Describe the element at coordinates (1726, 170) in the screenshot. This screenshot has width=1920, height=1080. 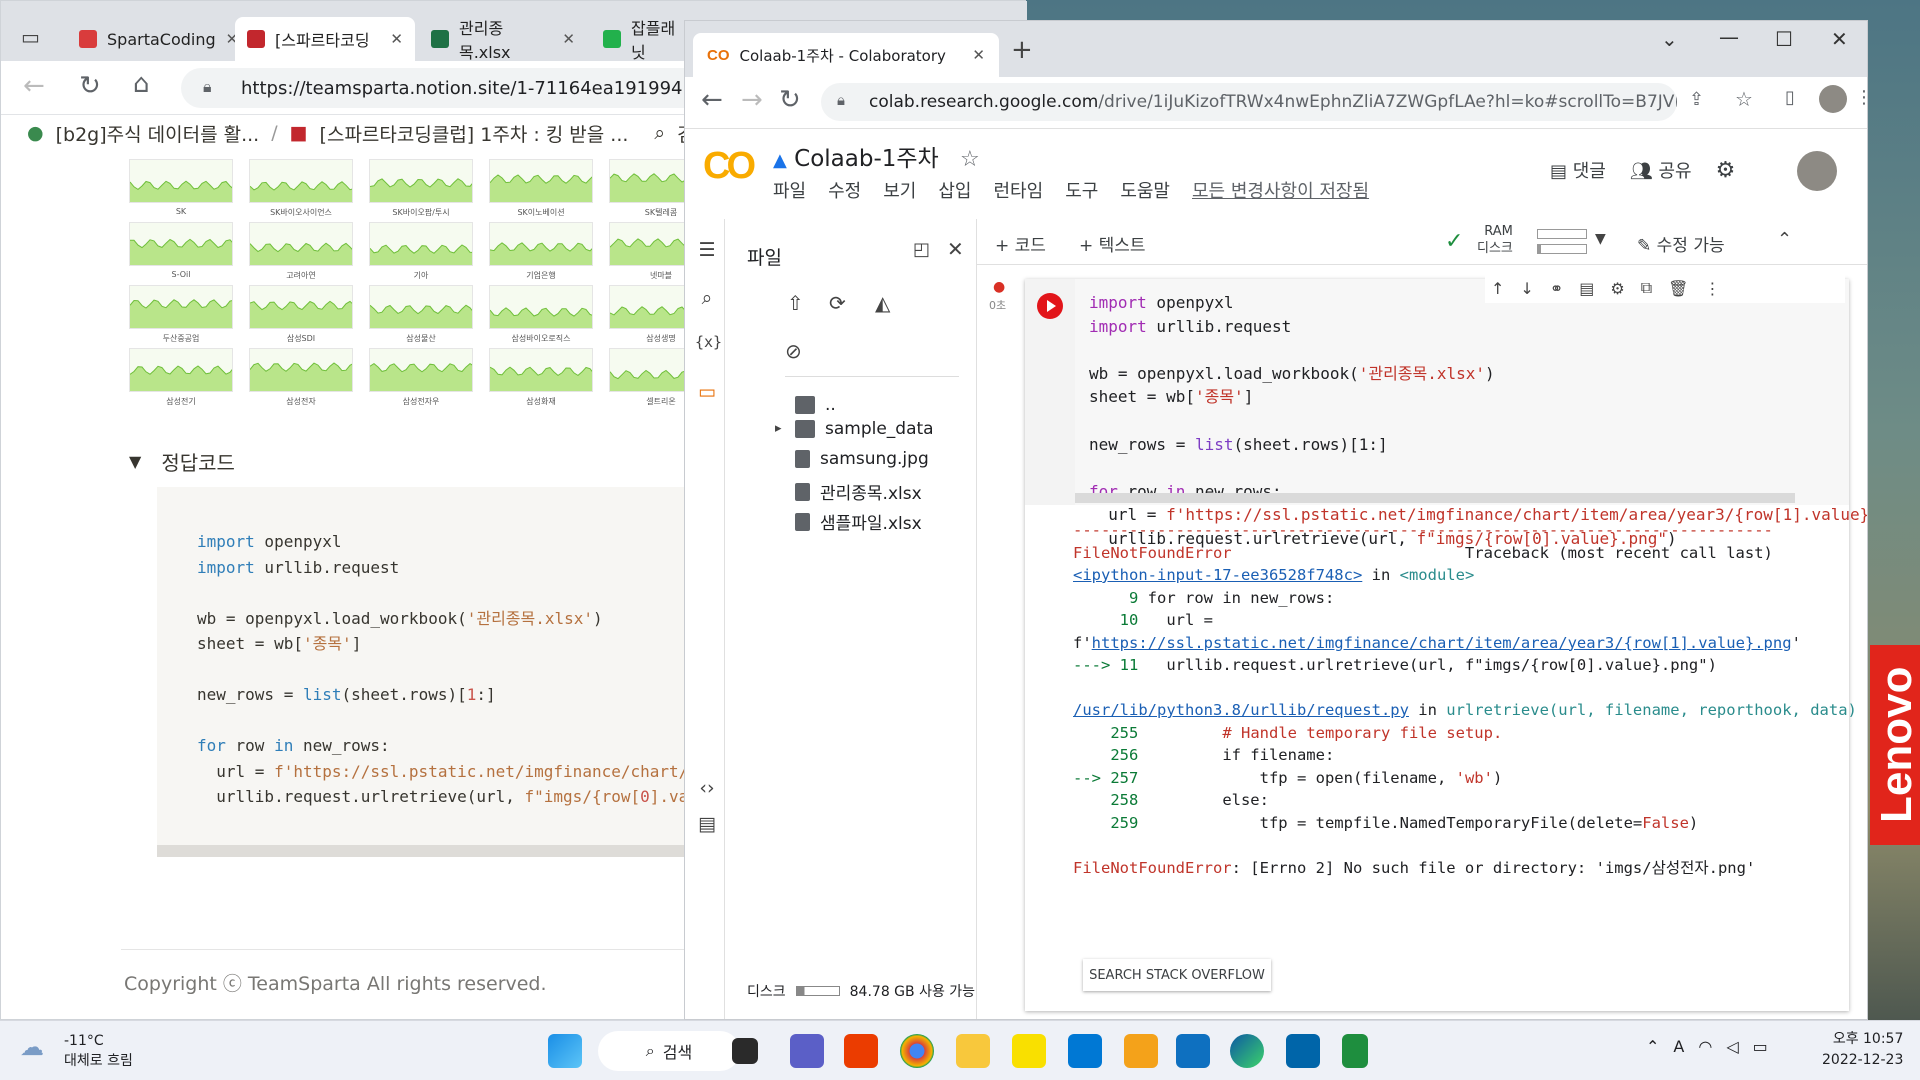
I see `gear-icon: ⚙` at that location.